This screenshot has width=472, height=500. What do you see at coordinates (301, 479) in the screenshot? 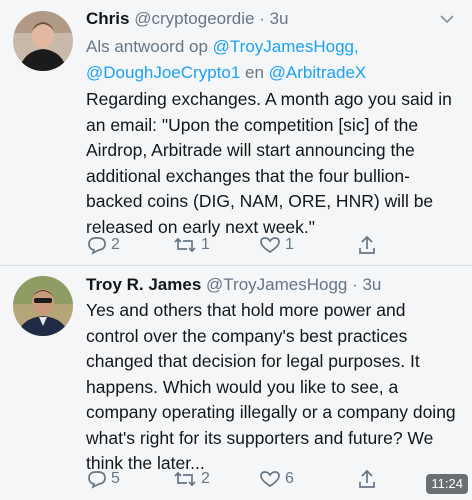
I see `like-button: 6` at bounding box center [301, 479].